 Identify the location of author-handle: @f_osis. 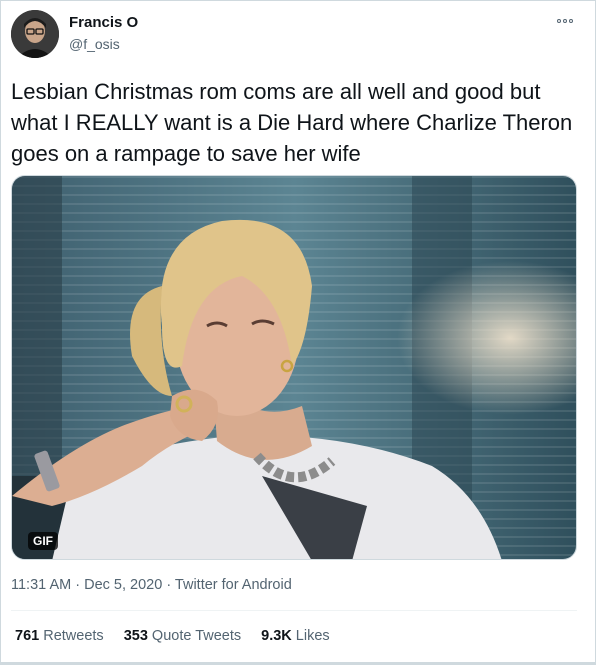
(94, 44).